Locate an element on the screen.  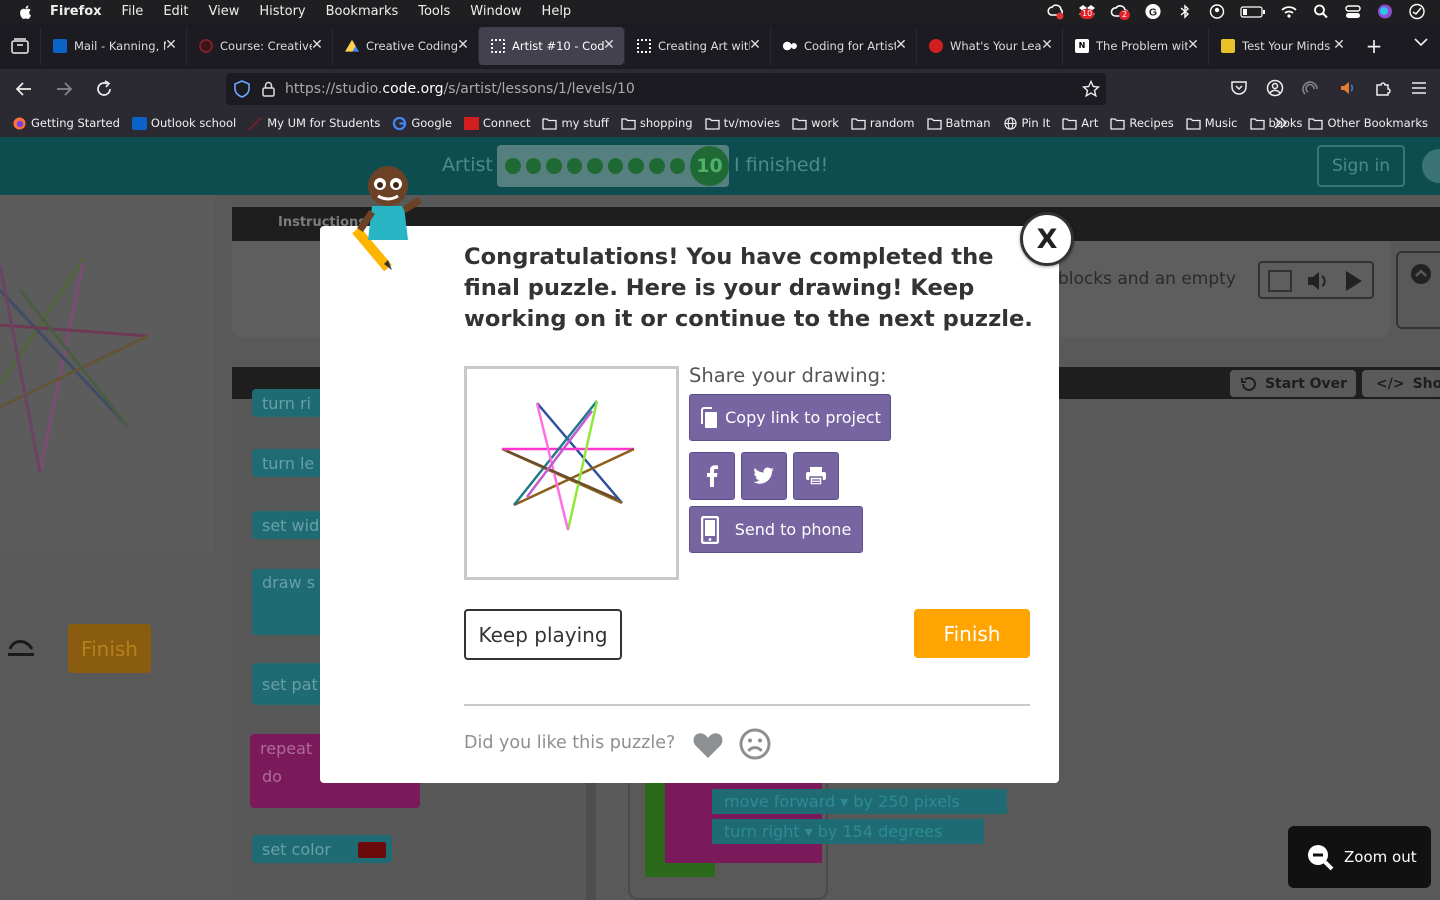
send-to-phone-button: Send to phone is located at coordinates (776, 529).